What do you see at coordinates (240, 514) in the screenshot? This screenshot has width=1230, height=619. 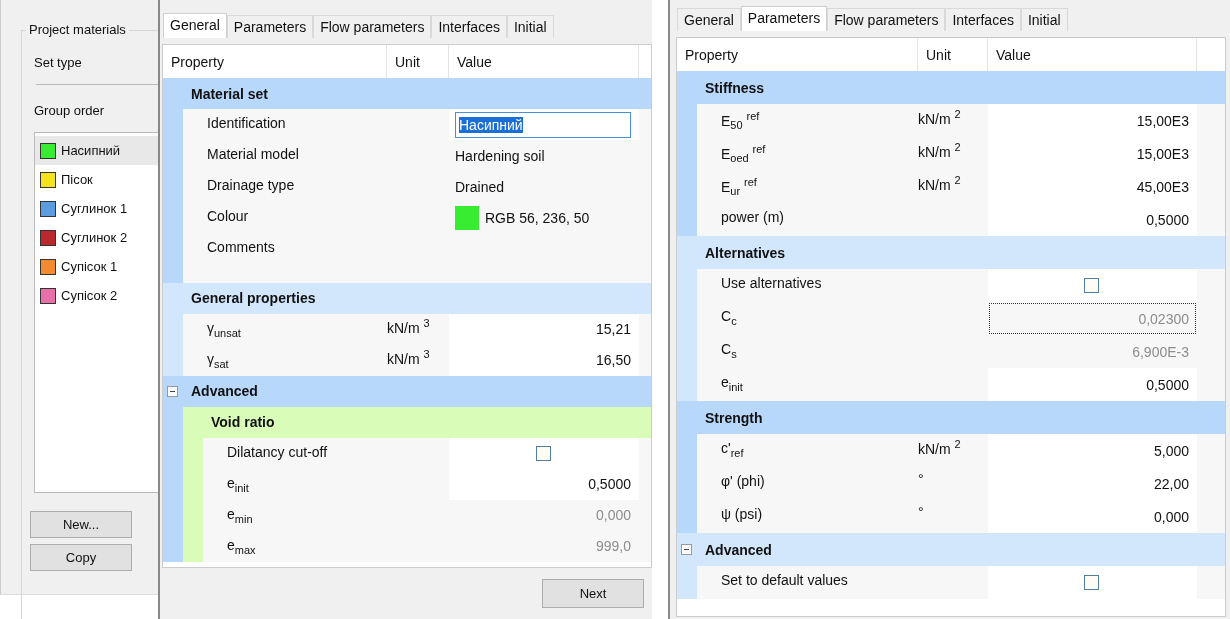 I see `property-label: e$_{min}$` at bounding box center [240, 514].